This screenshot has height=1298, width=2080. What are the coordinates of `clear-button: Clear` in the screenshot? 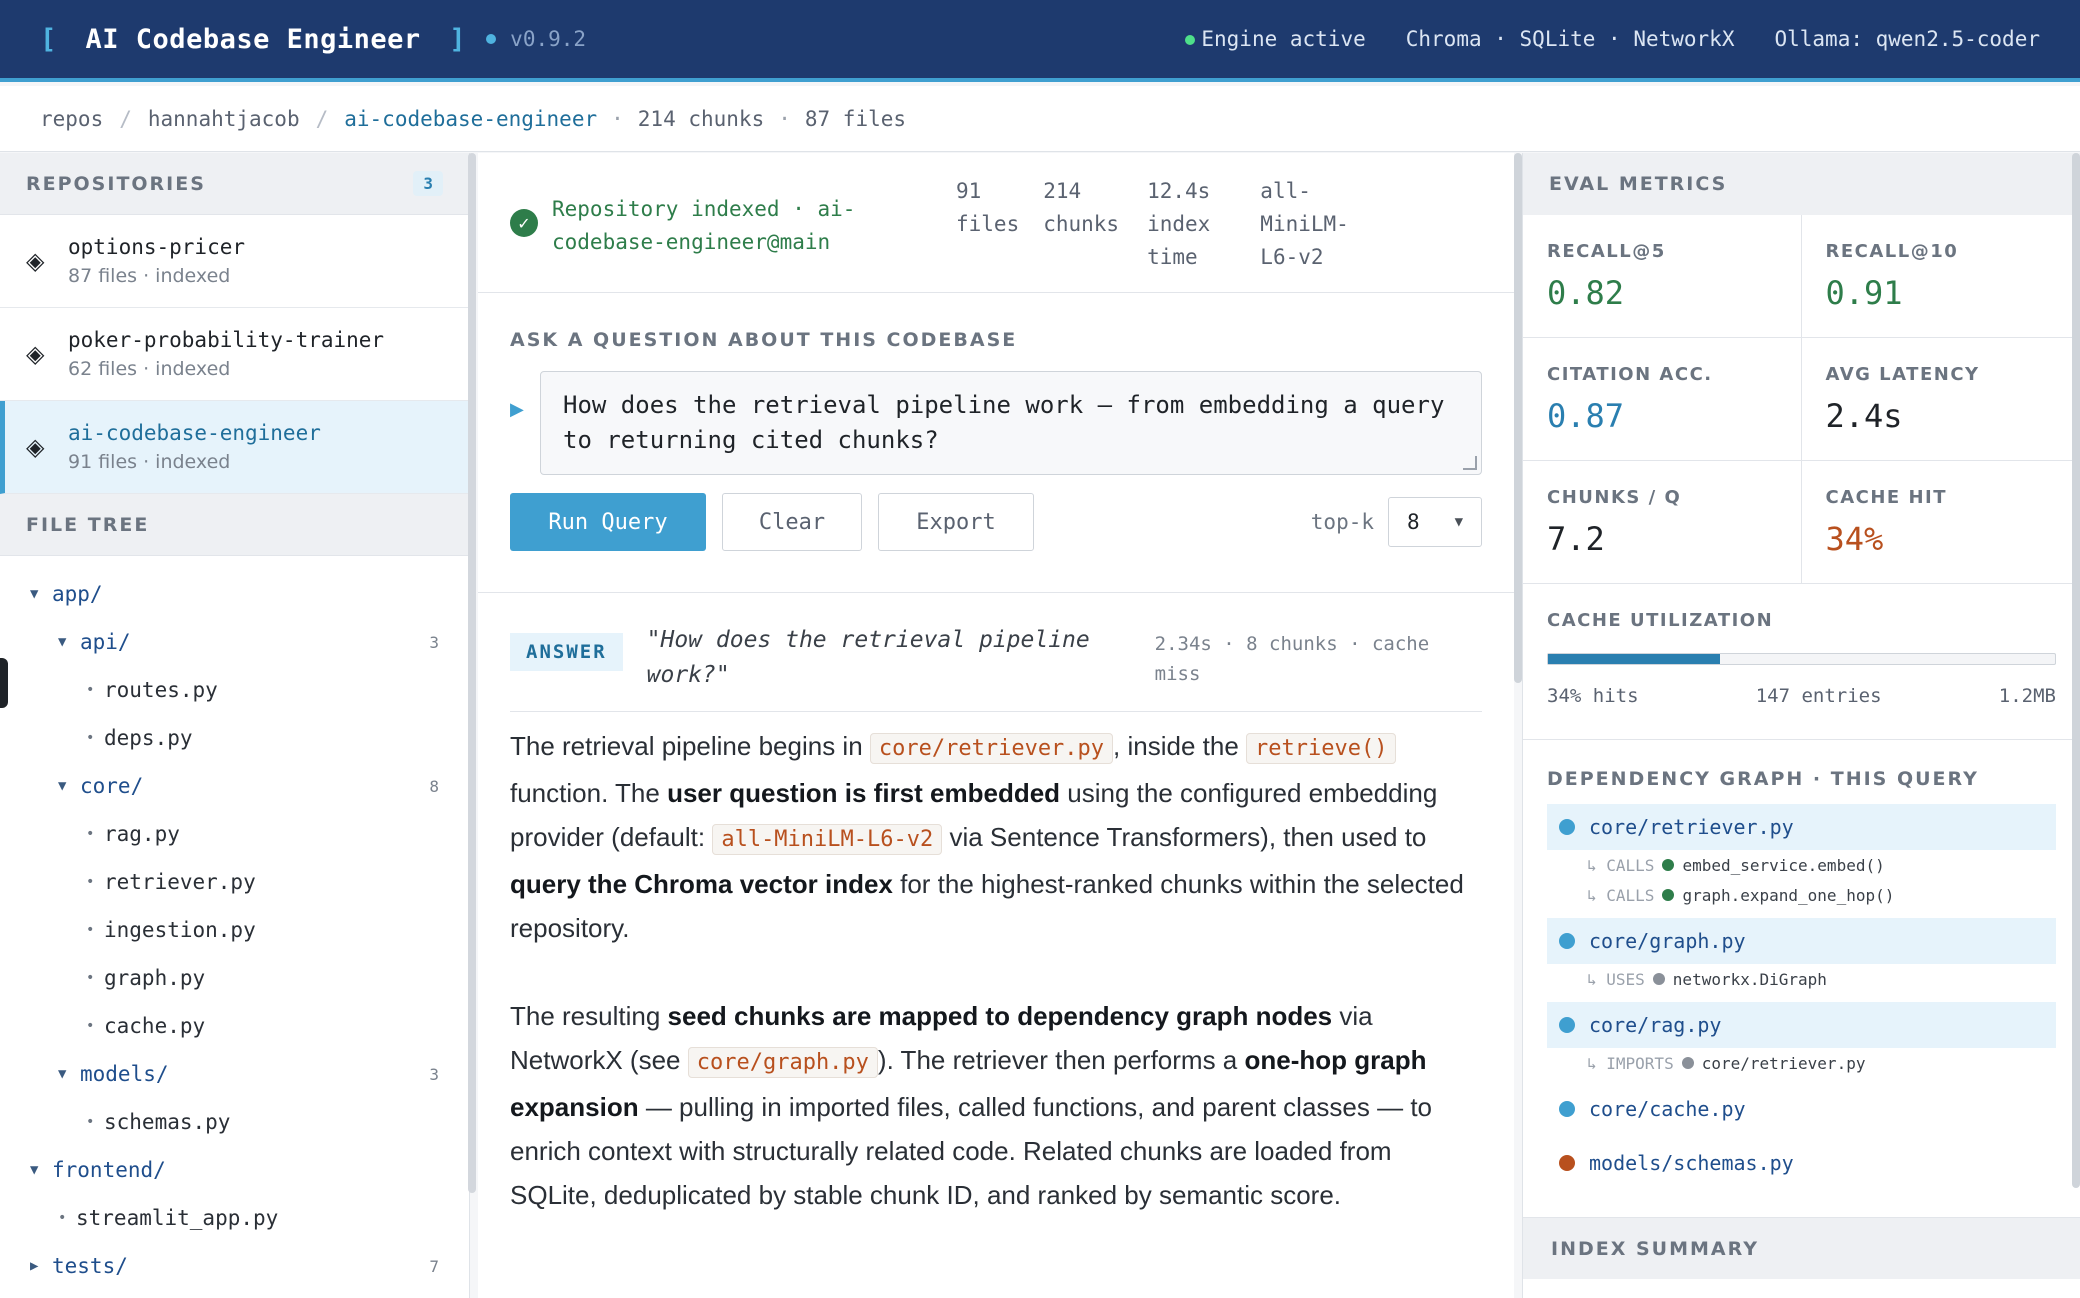 It's located at (792, 522).